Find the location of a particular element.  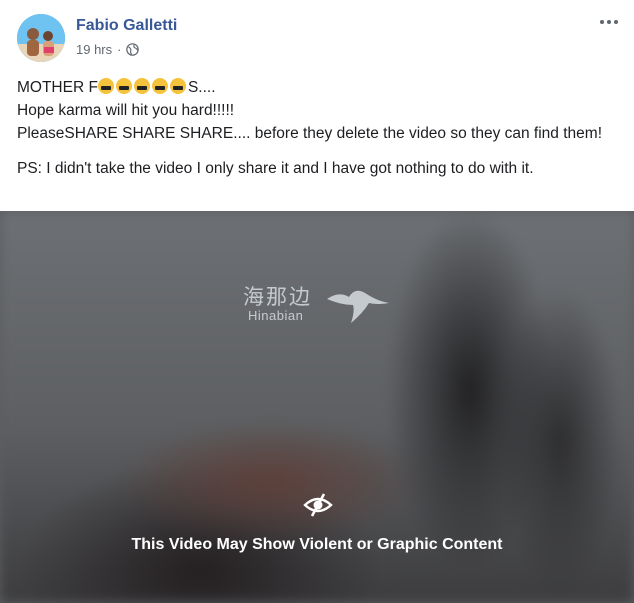

avatar is located at coordinates (41, 38).